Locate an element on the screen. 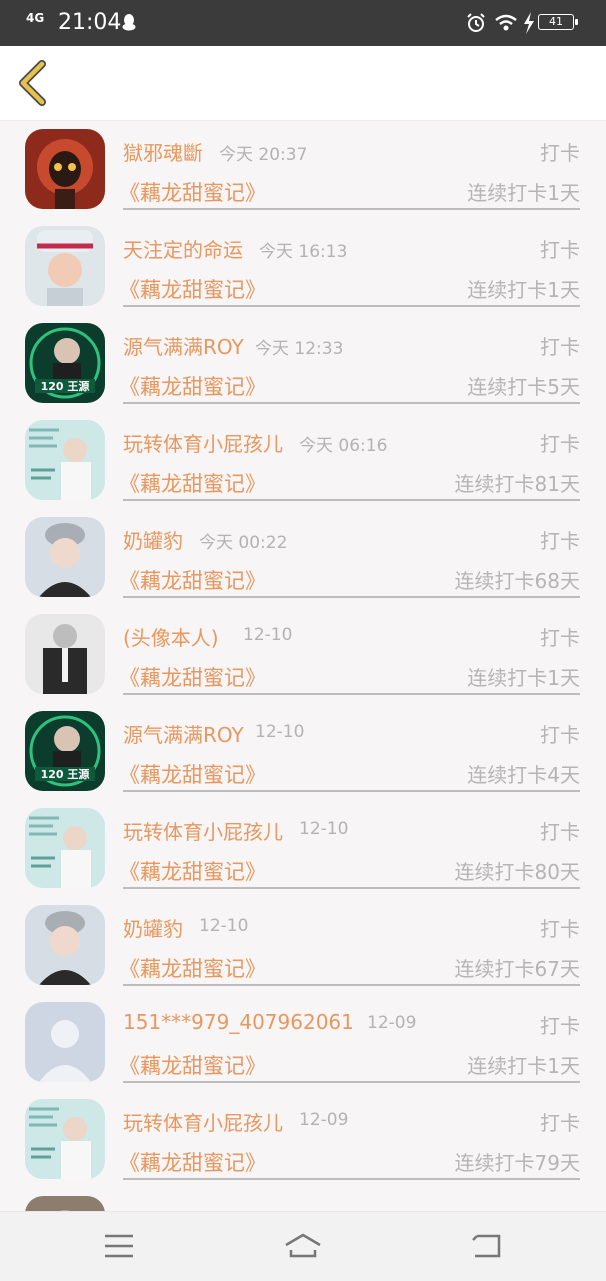 The width and height of the screenshot is (606, 1281). streak-count: 连续打卡79天 is located at coordinates (517, 1163).